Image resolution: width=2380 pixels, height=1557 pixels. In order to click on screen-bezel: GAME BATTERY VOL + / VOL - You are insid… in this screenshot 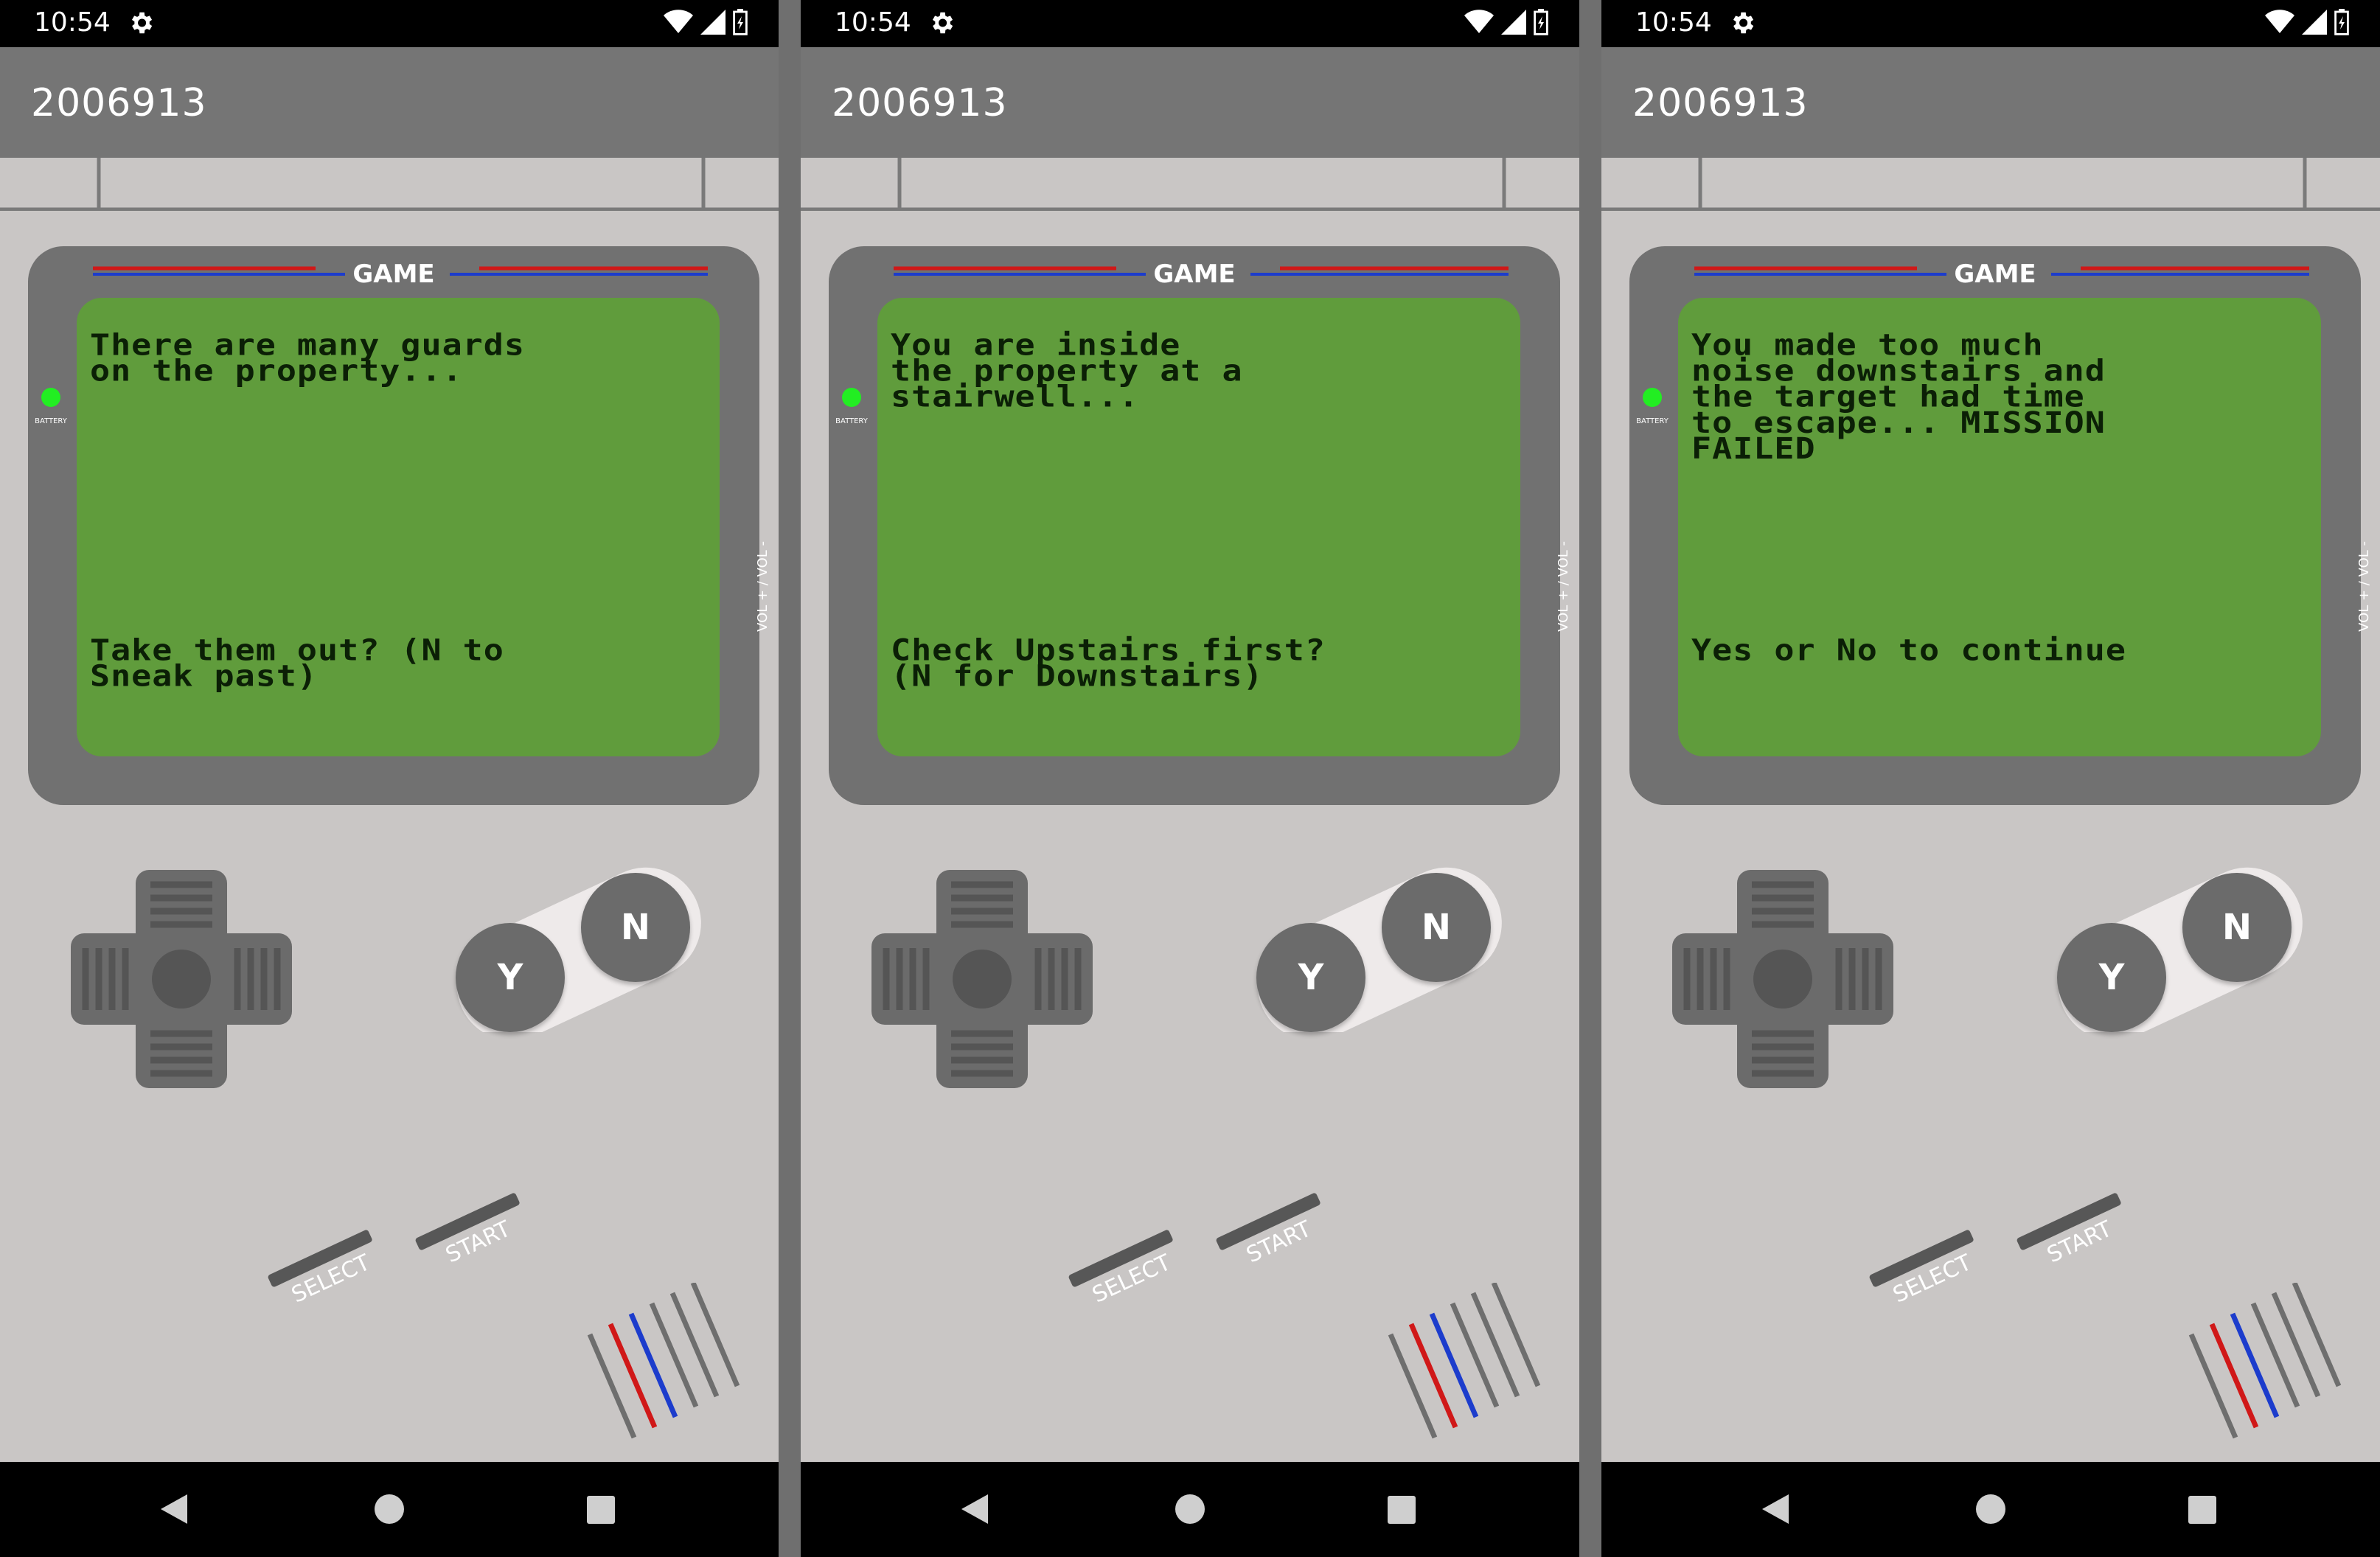, I will do `click(1200, 525)`.